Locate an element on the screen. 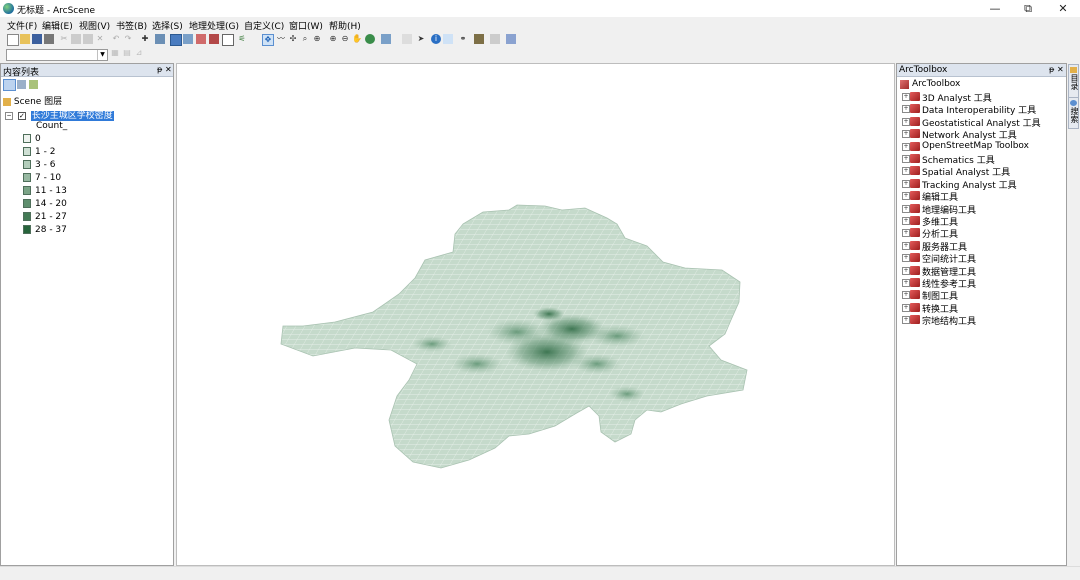 This screenshot has width=1080, height=580. close-button: ✕ is located at coordinates (1063, 8).